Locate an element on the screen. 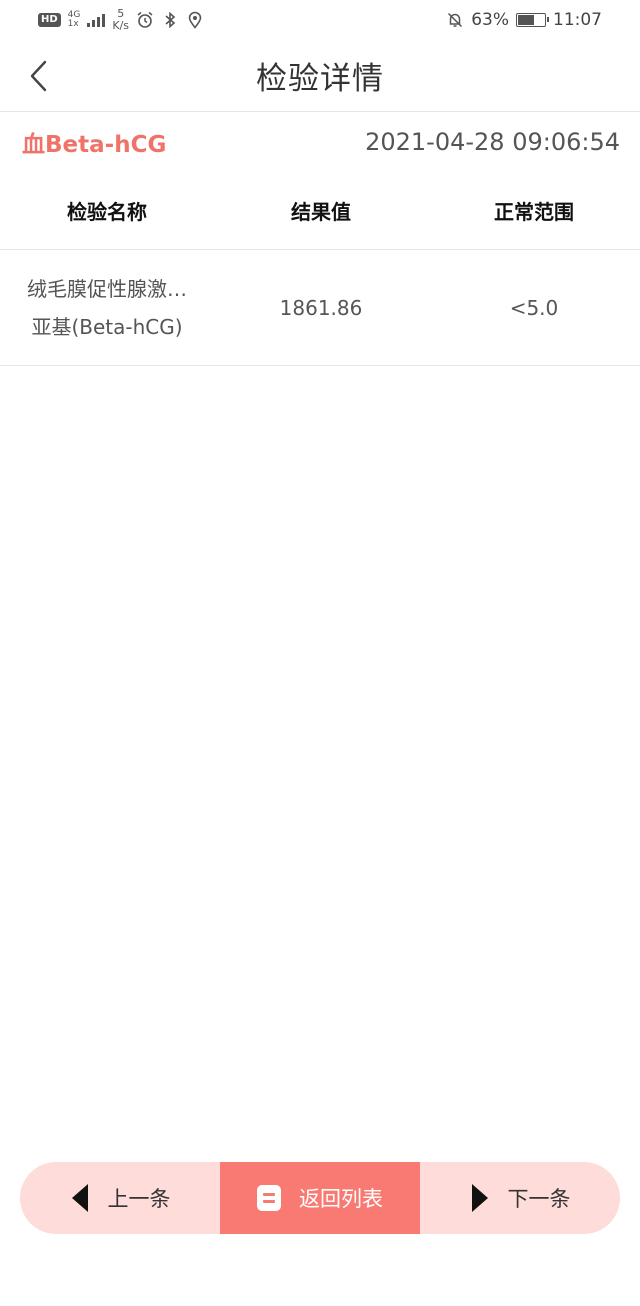 This screenshot has height=1306, width=640. battery-fill is located at coordinates (526, 20).